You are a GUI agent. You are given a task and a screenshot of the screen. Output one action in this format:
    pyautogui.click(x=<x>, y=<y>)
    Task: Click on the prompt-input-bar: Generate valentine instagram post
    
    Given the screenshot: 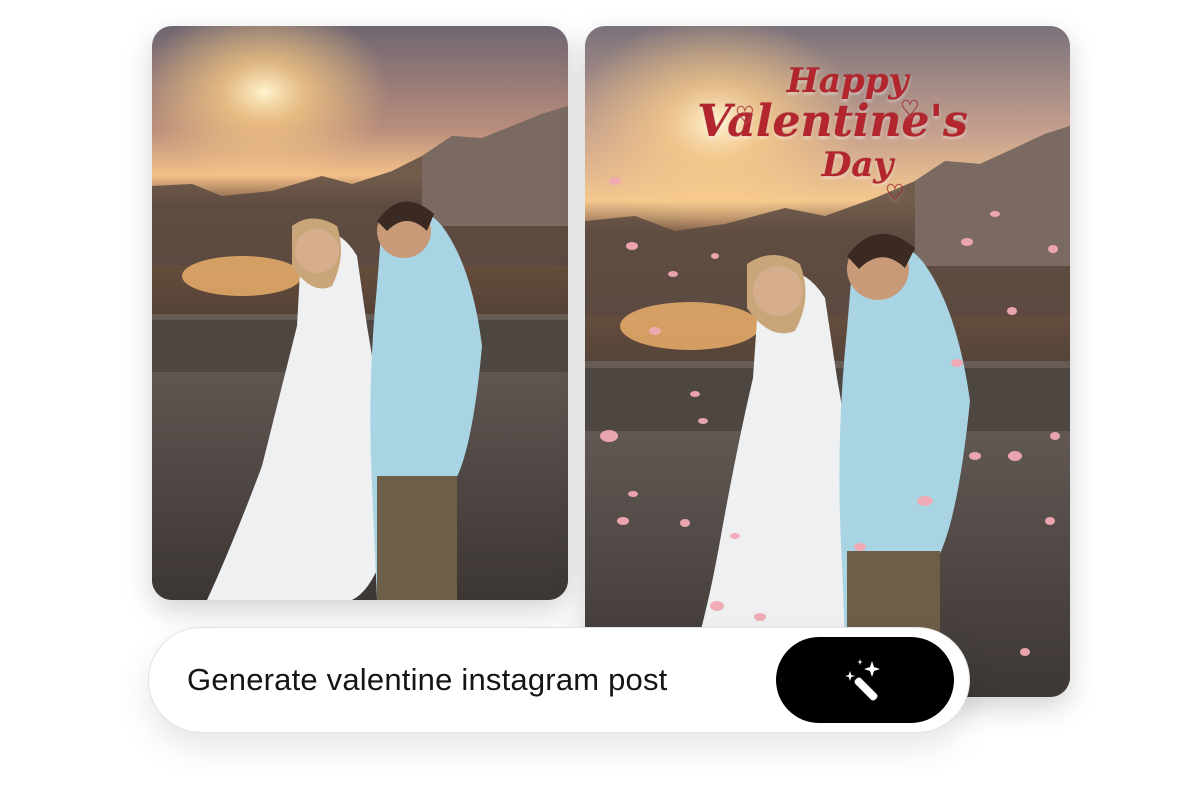 What is the action you would take?
    pyautogui.click(x=559, y=680)
    